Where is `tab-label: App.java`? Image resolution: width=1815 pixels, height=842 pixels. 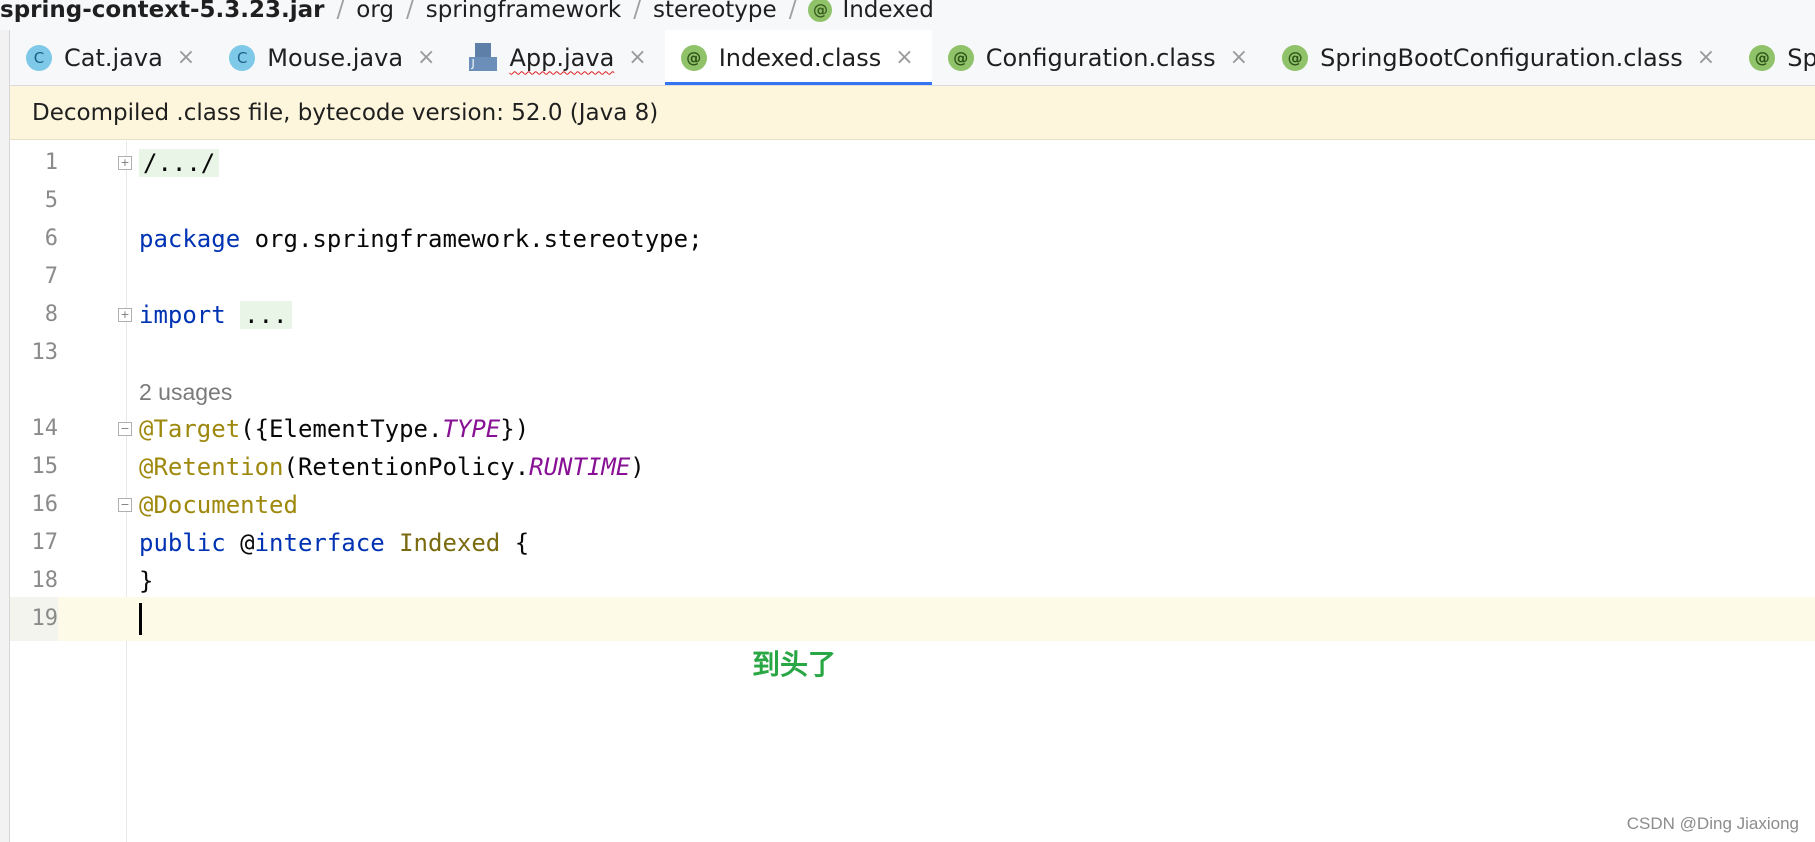 tab-label: App.java is located at coordinates (562, 57).